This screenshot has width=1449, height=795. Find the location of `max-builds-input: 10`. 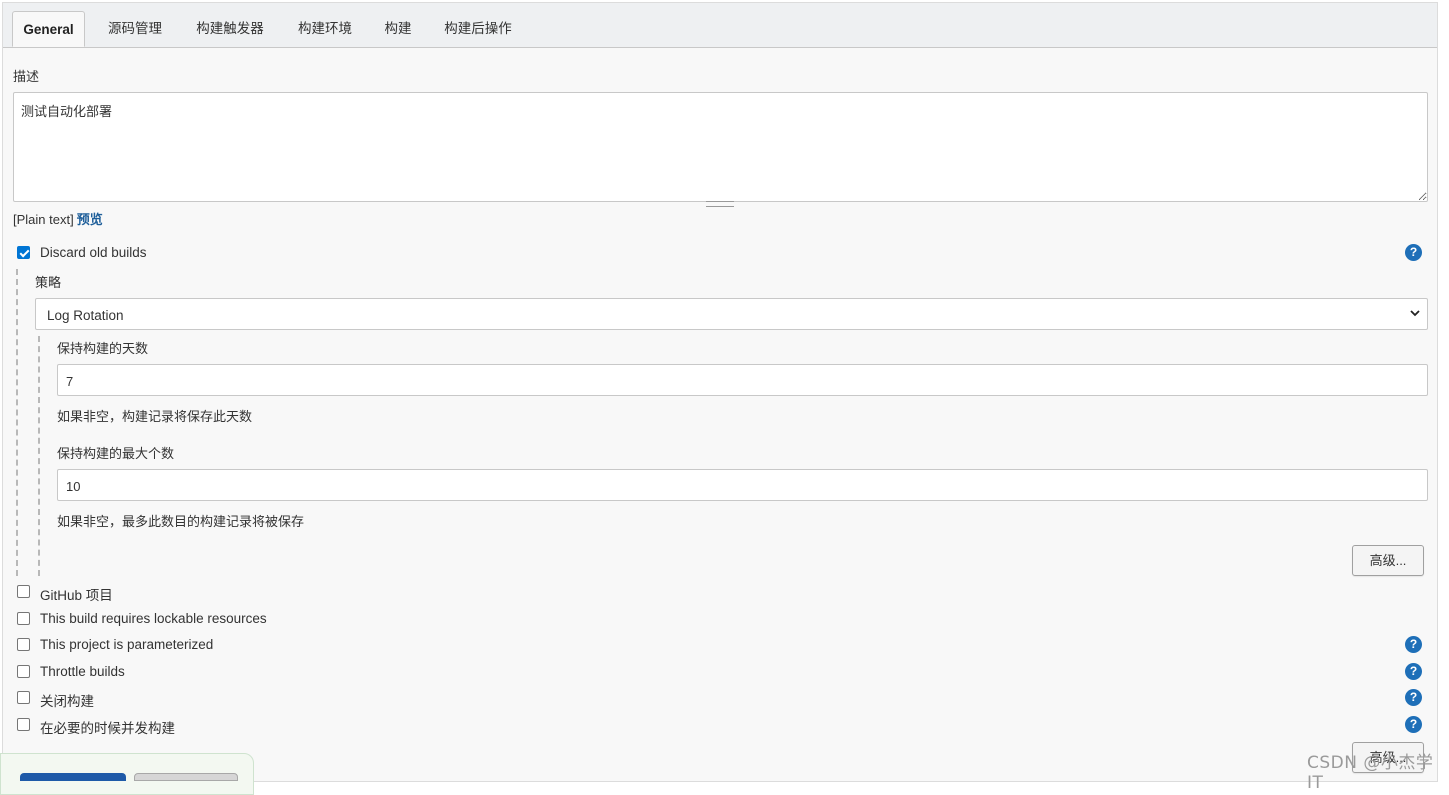

max-builds-input: 10 is located at coordinates (742, 485).